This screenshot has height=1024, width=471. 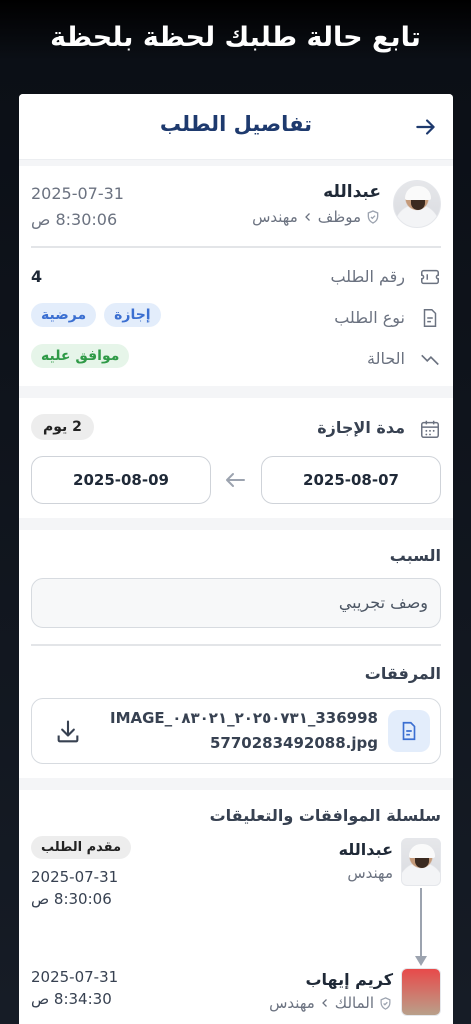 I want to click on request-number-value: 4, so click(x=37, y=276).